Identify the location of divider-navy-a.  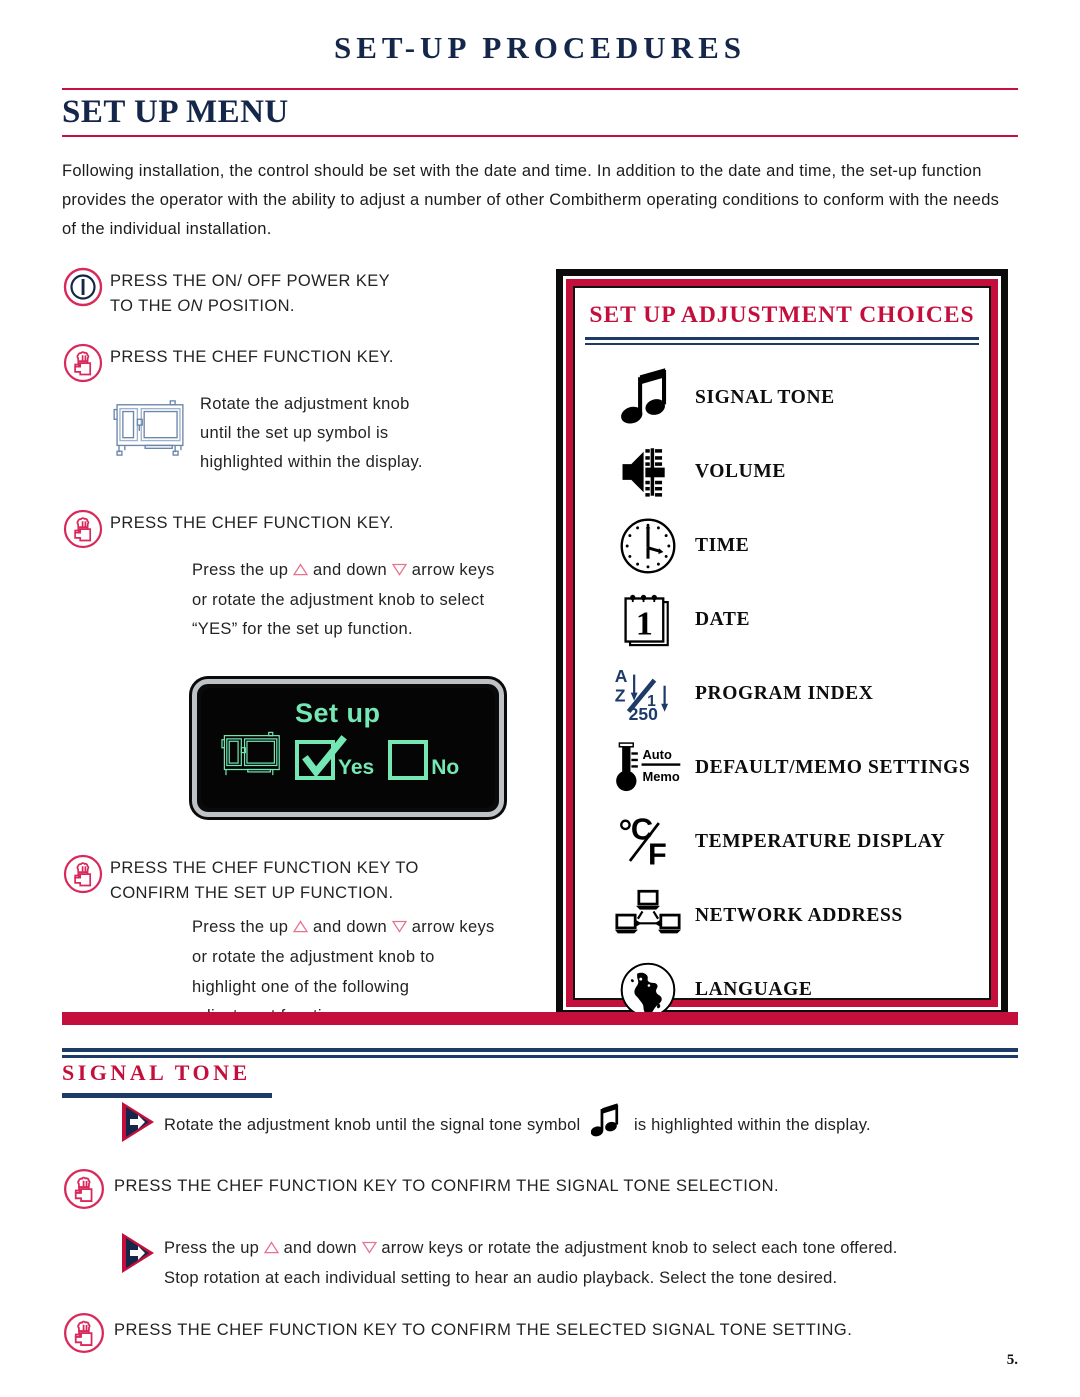
(540, 1050).